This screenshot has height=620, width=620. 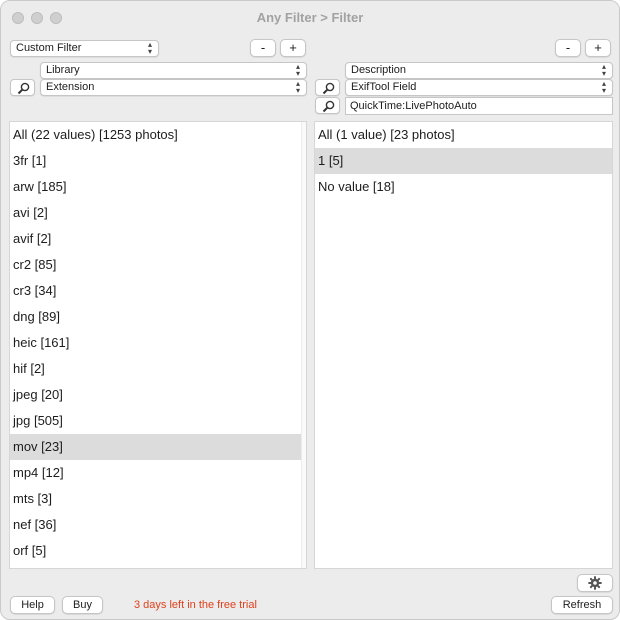 I want to click on buy-button: Buy, so click(x=82, y=605).